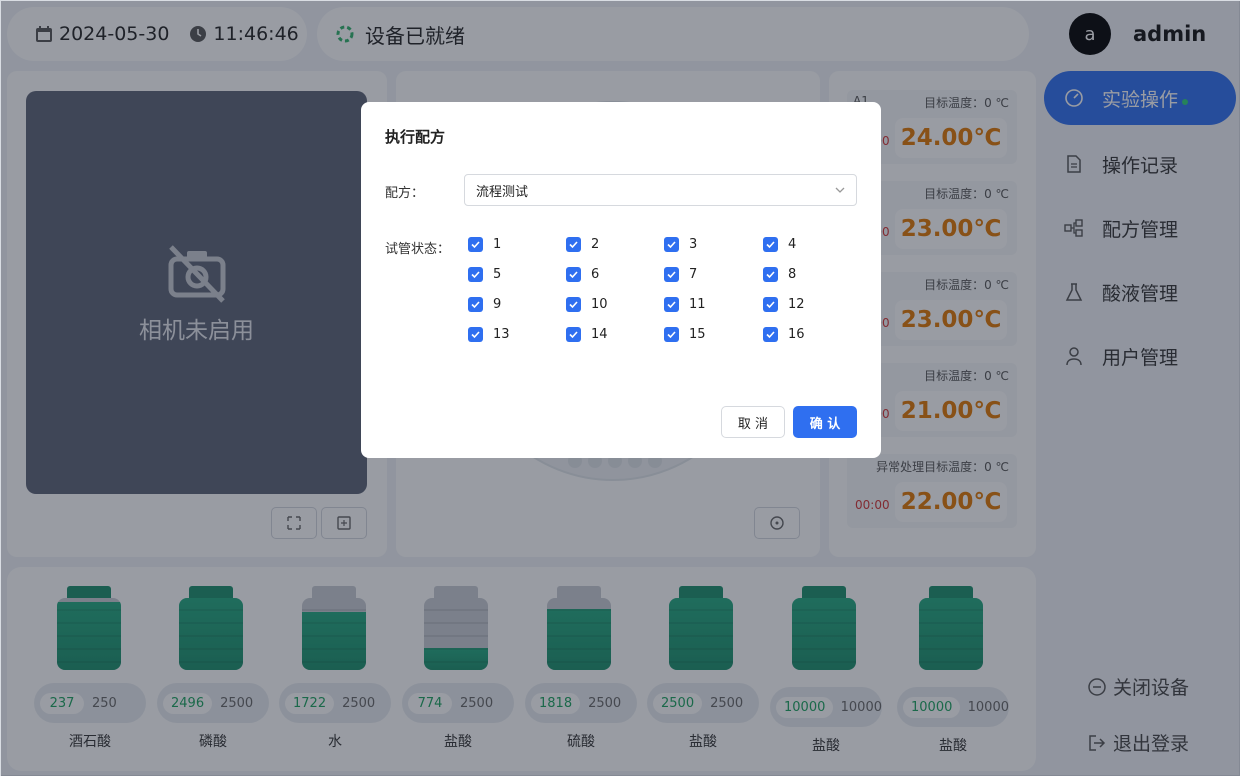 The image size is (1240, 776). Describe the element at coordinates (753, 422) in the screenshot. I see `cancel-button: 取 消` at that location.